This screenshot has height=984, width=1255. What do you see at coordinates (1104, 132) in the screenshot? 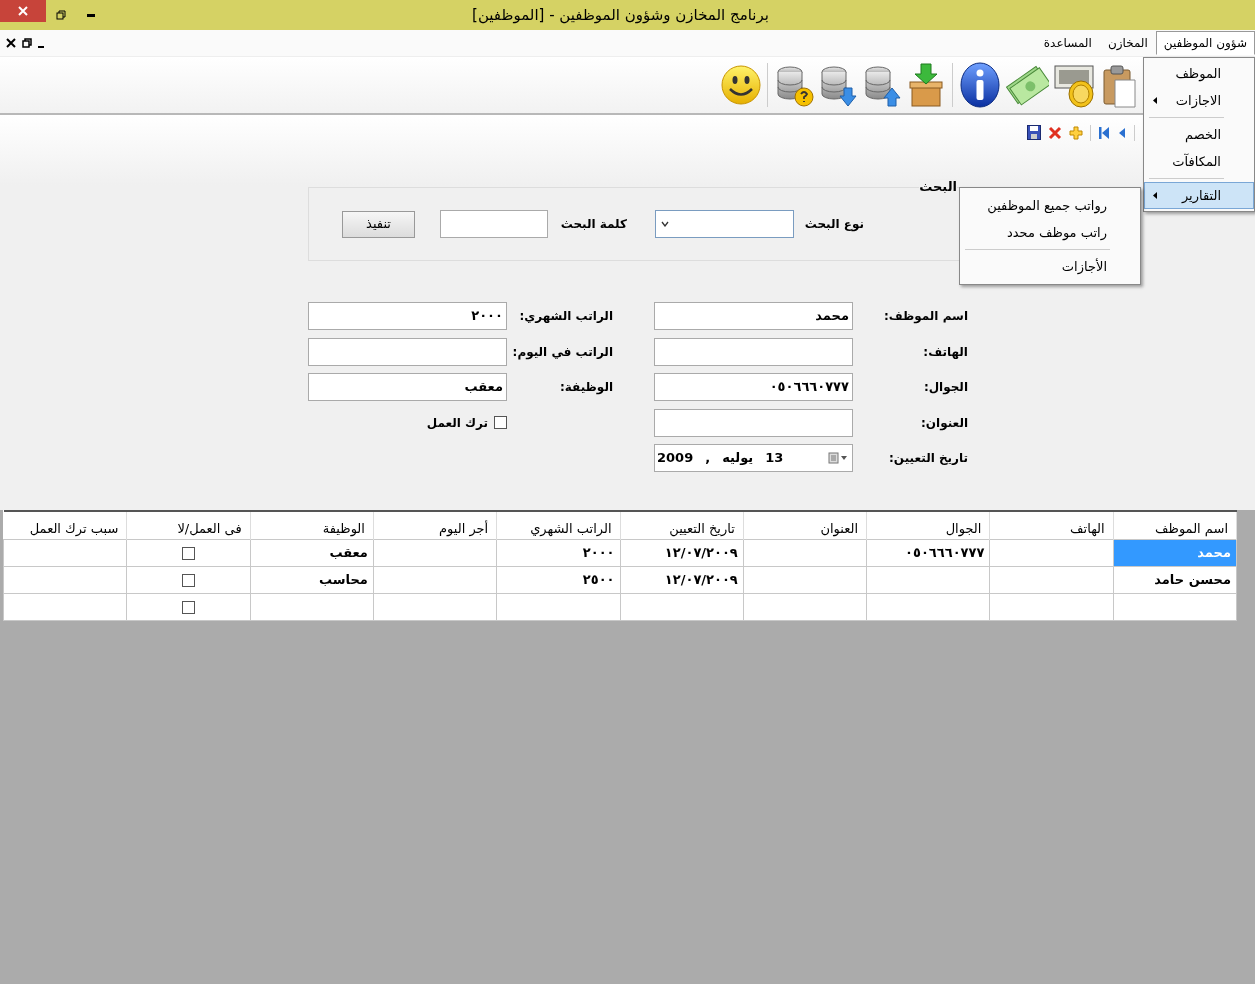
I see `first-record-icon` at bounding box center [1104, 132].